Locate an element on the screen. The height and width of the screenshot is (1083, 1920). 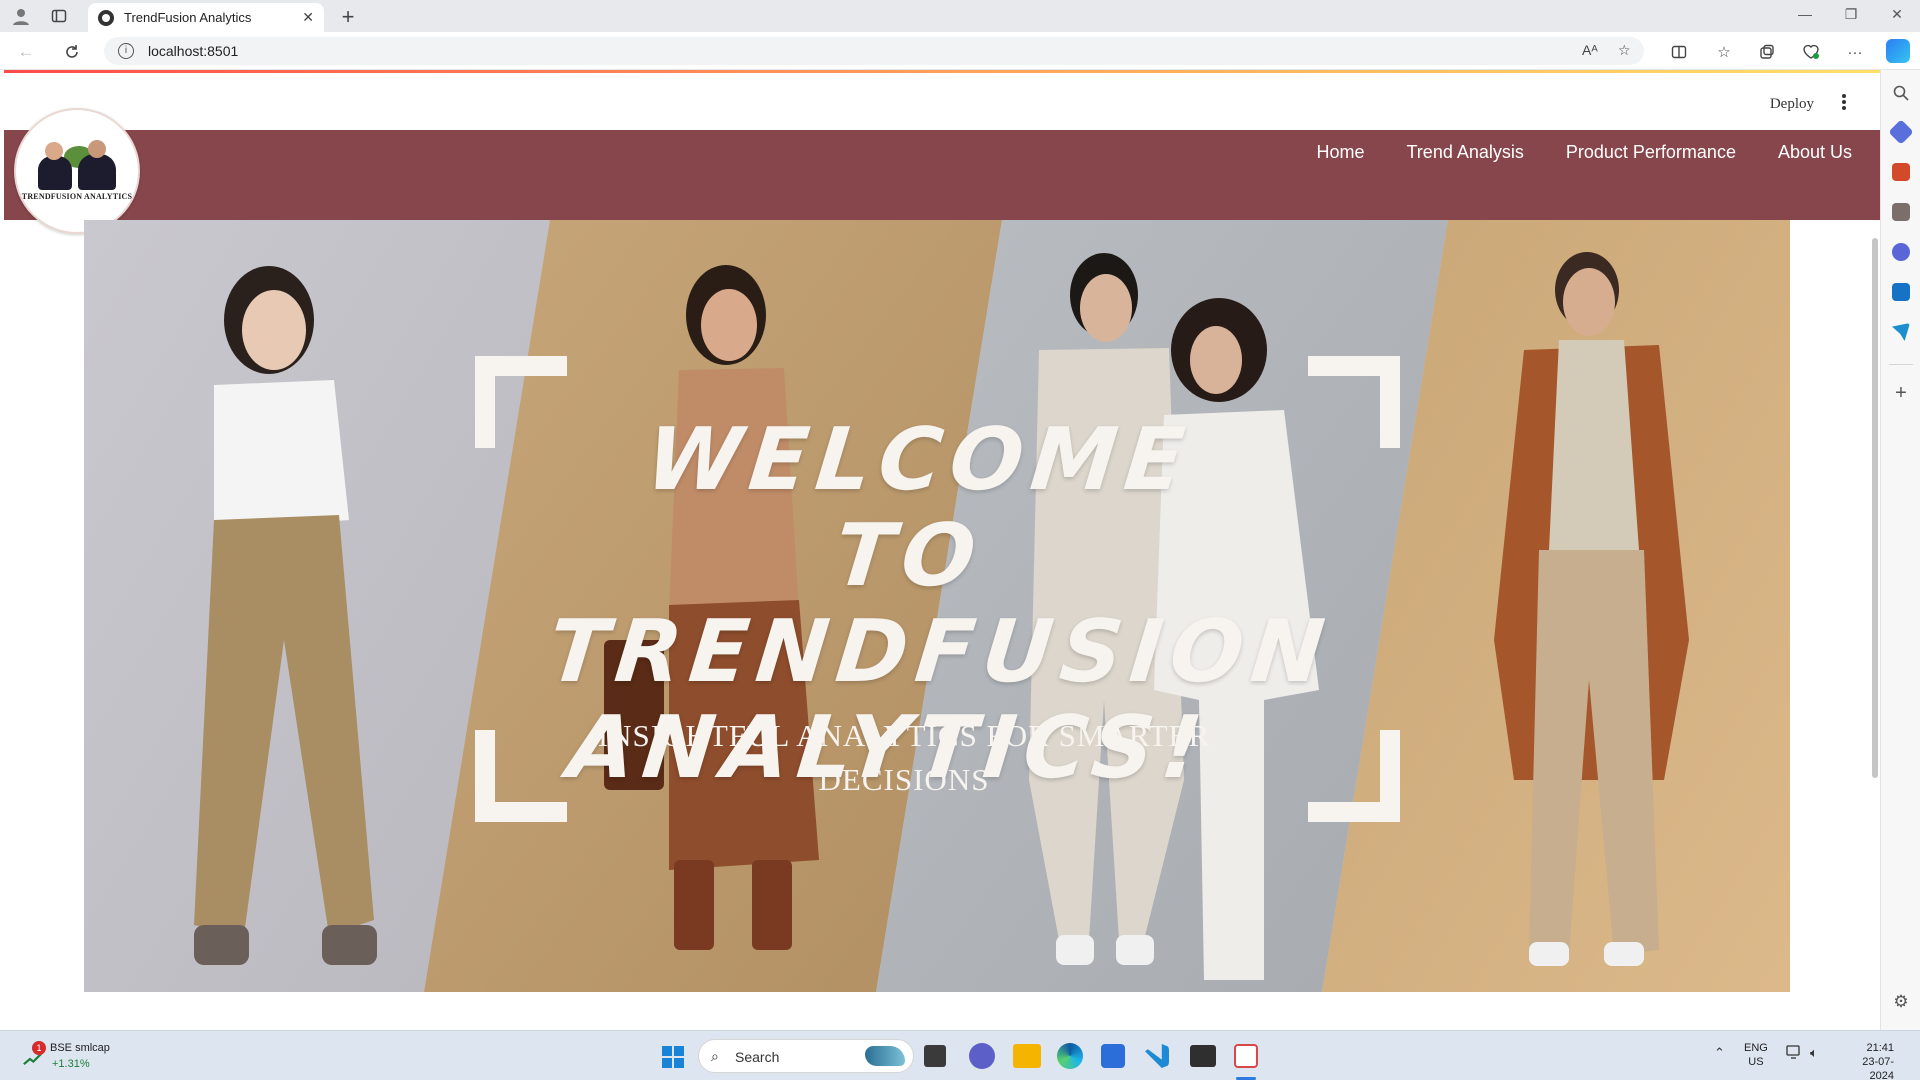
read-aloud-icon: Aᴬ is located at coordinates (1590, 50).